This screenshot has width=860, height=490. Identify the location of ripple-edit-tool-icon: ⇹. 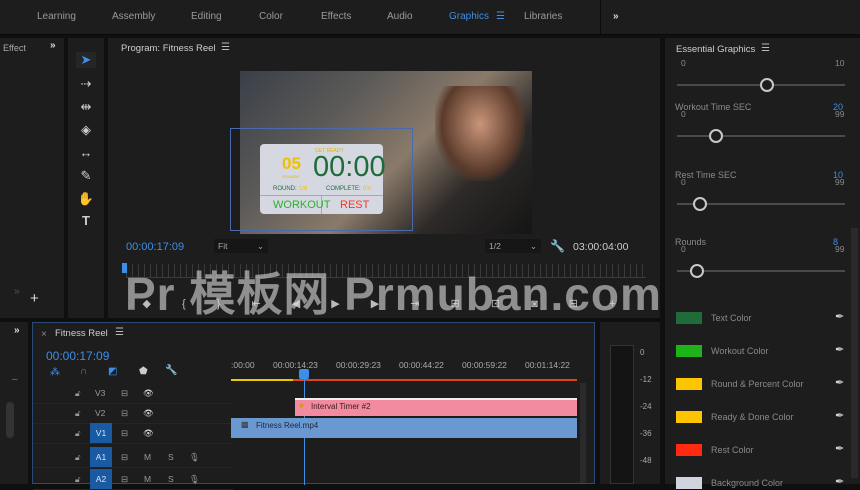
(86, 107).